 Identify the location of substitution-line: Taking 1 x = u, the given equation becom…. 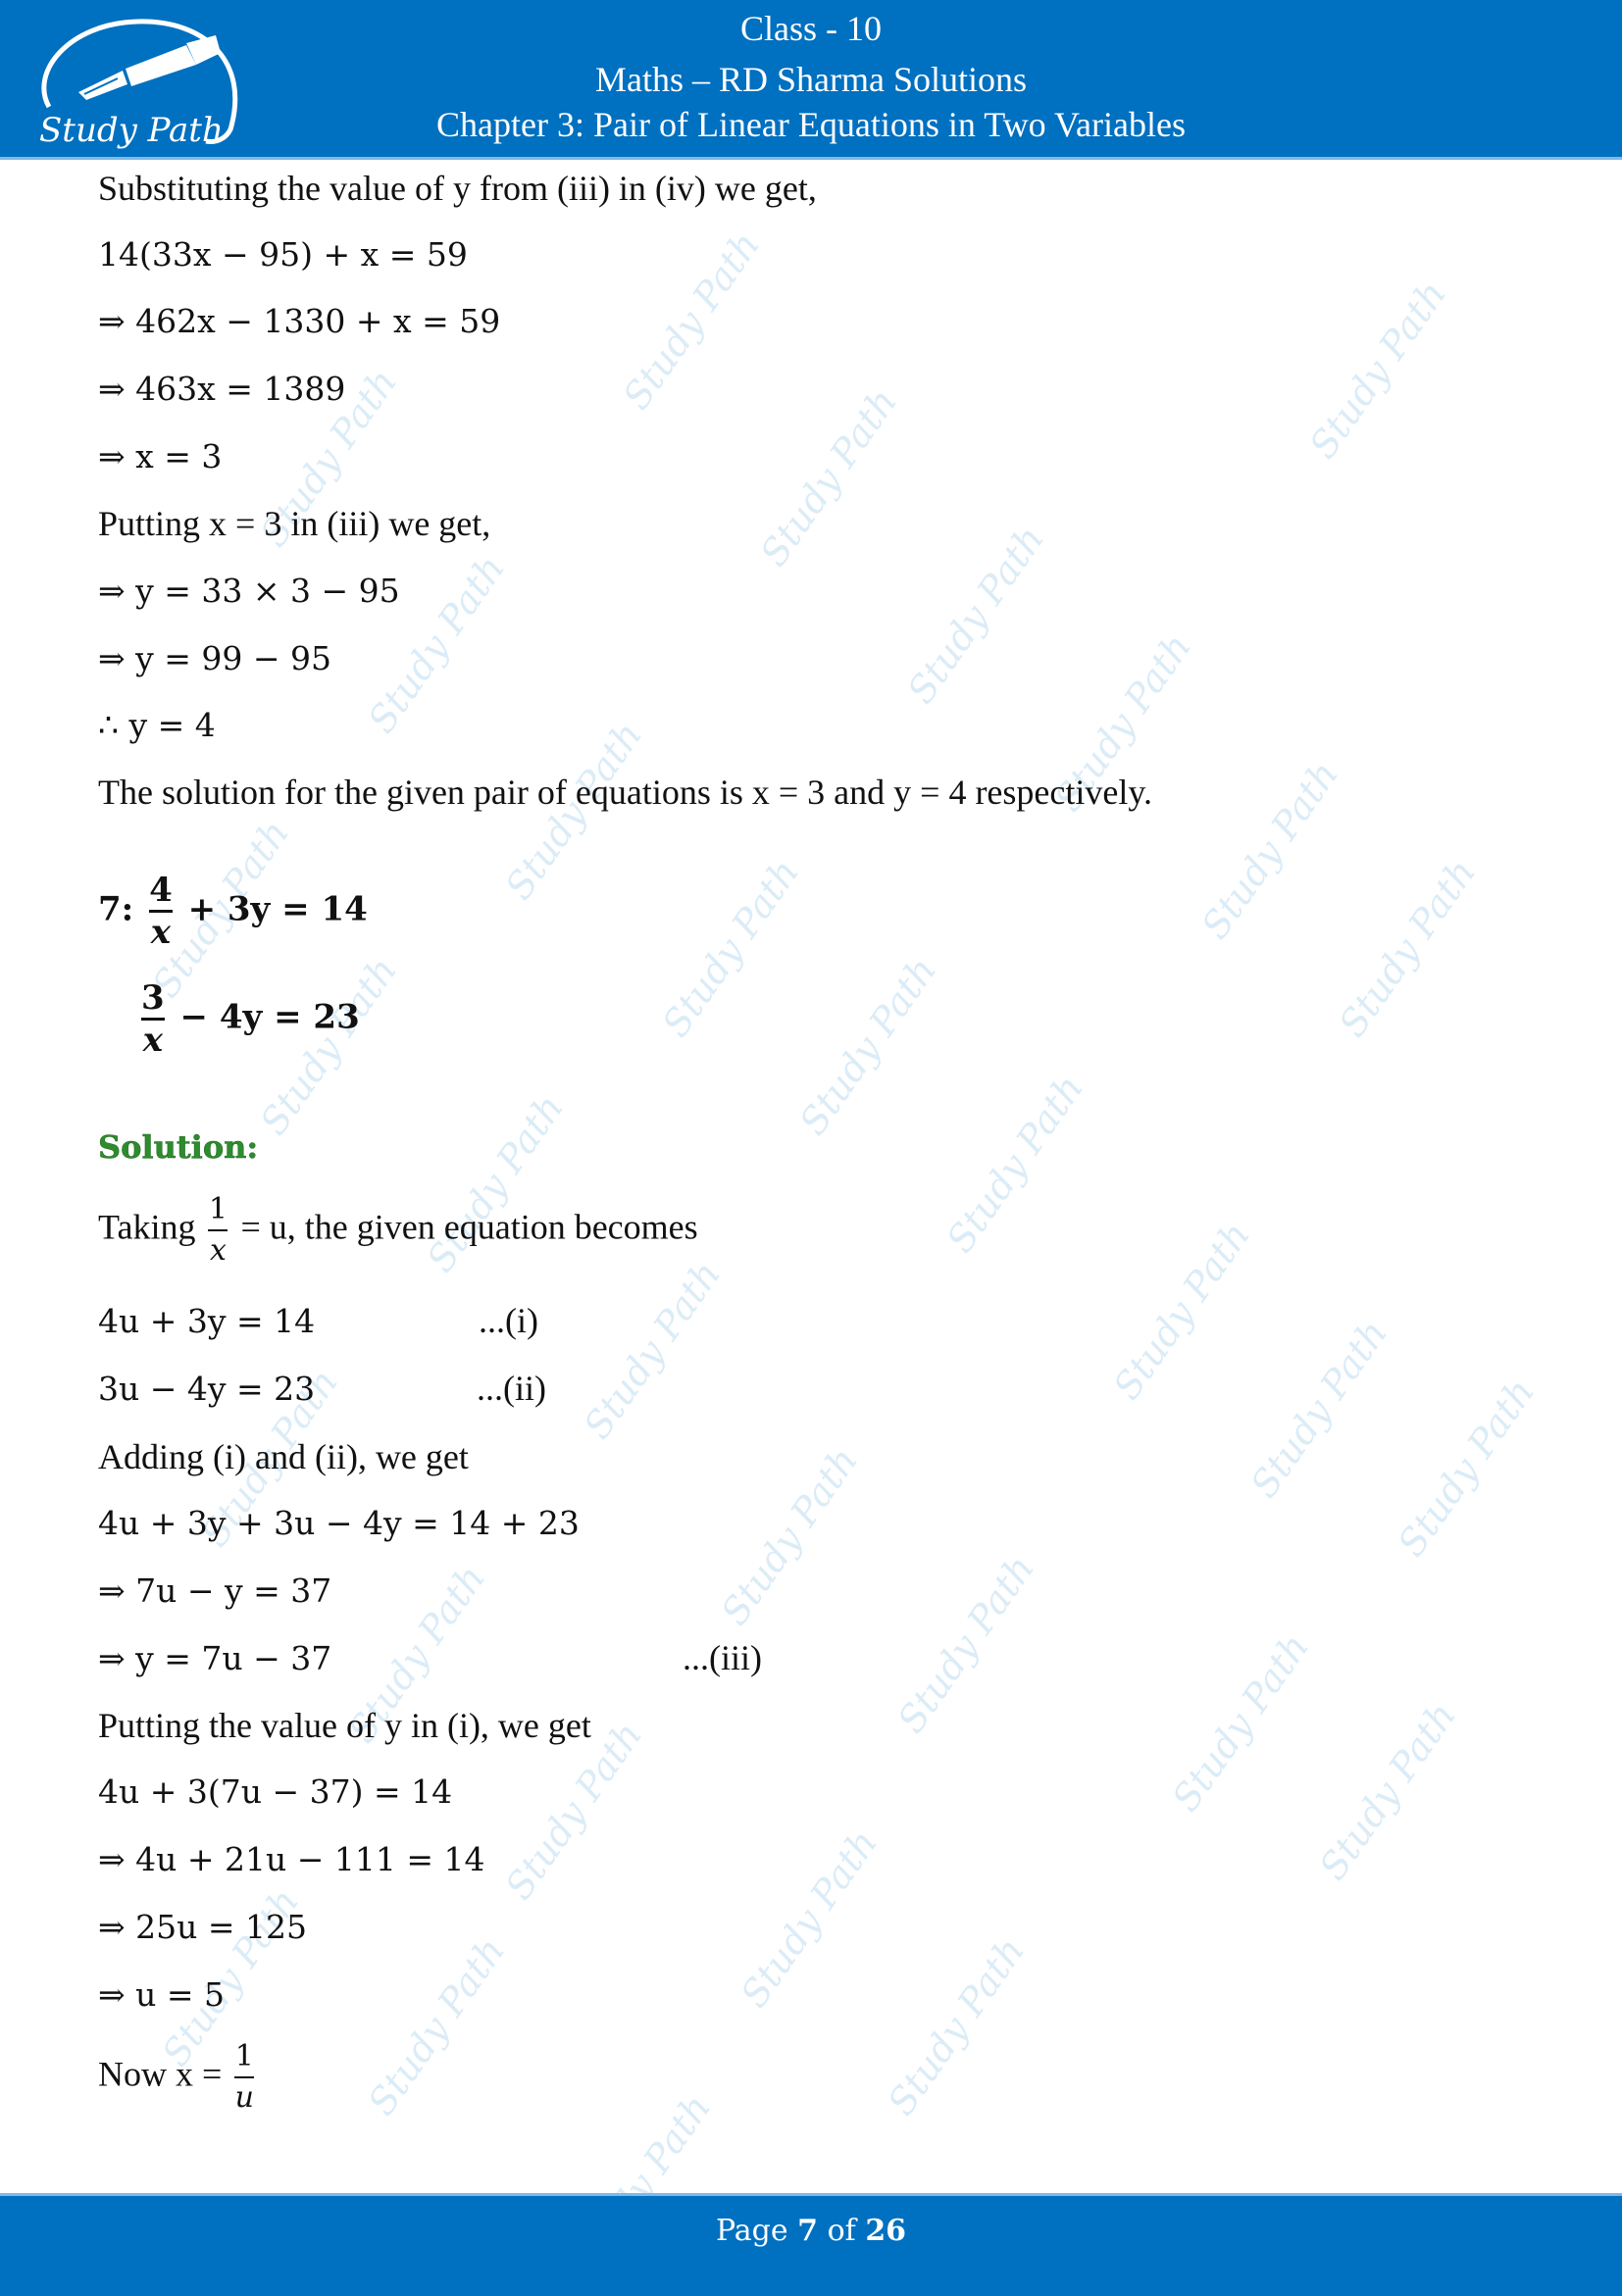
(398, 1230).